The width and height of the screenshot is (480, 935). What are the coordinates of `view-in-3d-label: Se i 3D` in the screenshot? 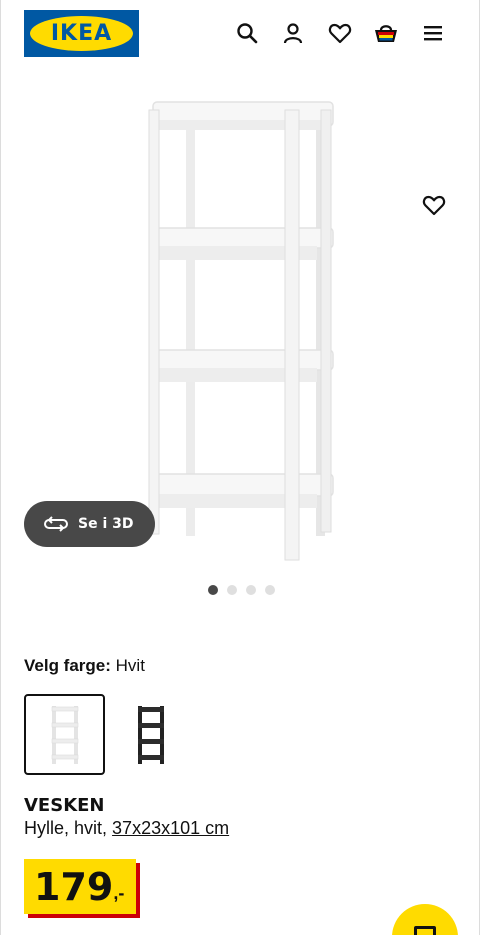 It's located at (106, 524).